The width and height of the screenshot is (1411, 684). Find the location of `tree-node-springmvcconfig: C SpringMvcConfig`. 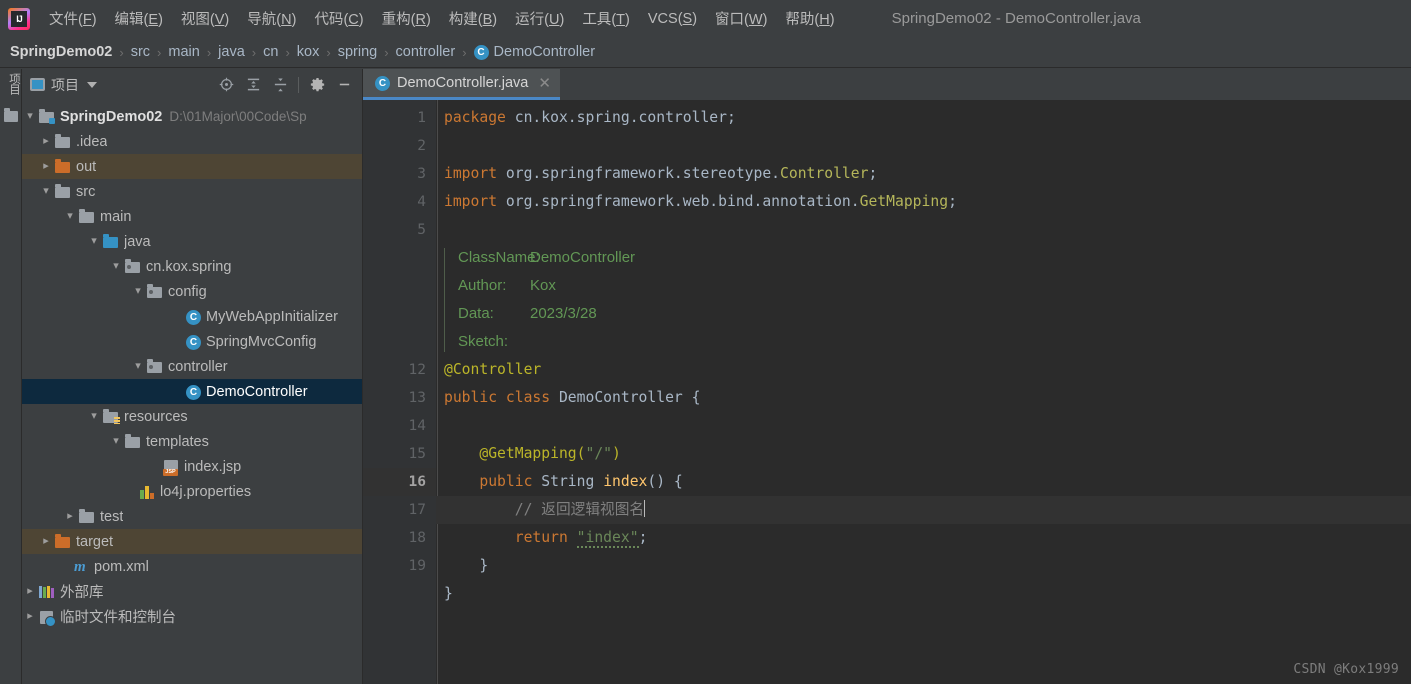

tree-node-springmvcconfig: C SpringMvcConfig is located at coordinates (192, 341).